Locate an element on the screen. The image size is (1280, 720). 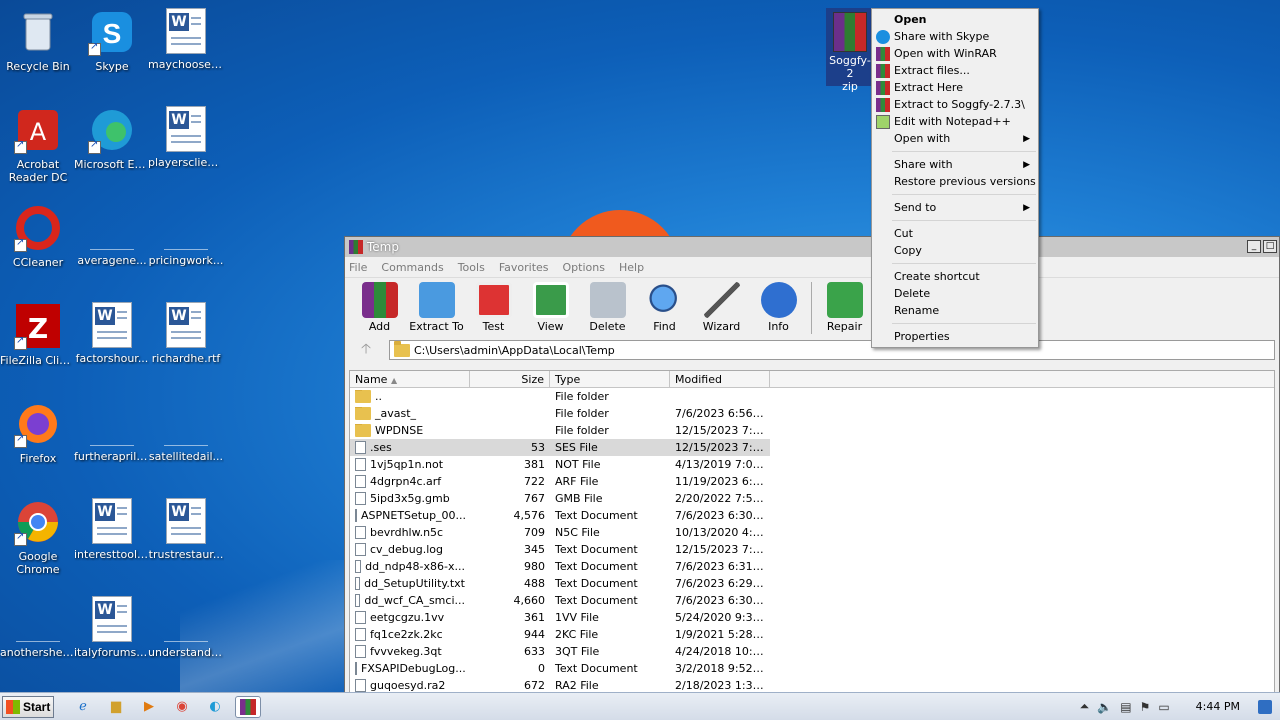
show-desktop-button is located at coordinates (1265, 706).